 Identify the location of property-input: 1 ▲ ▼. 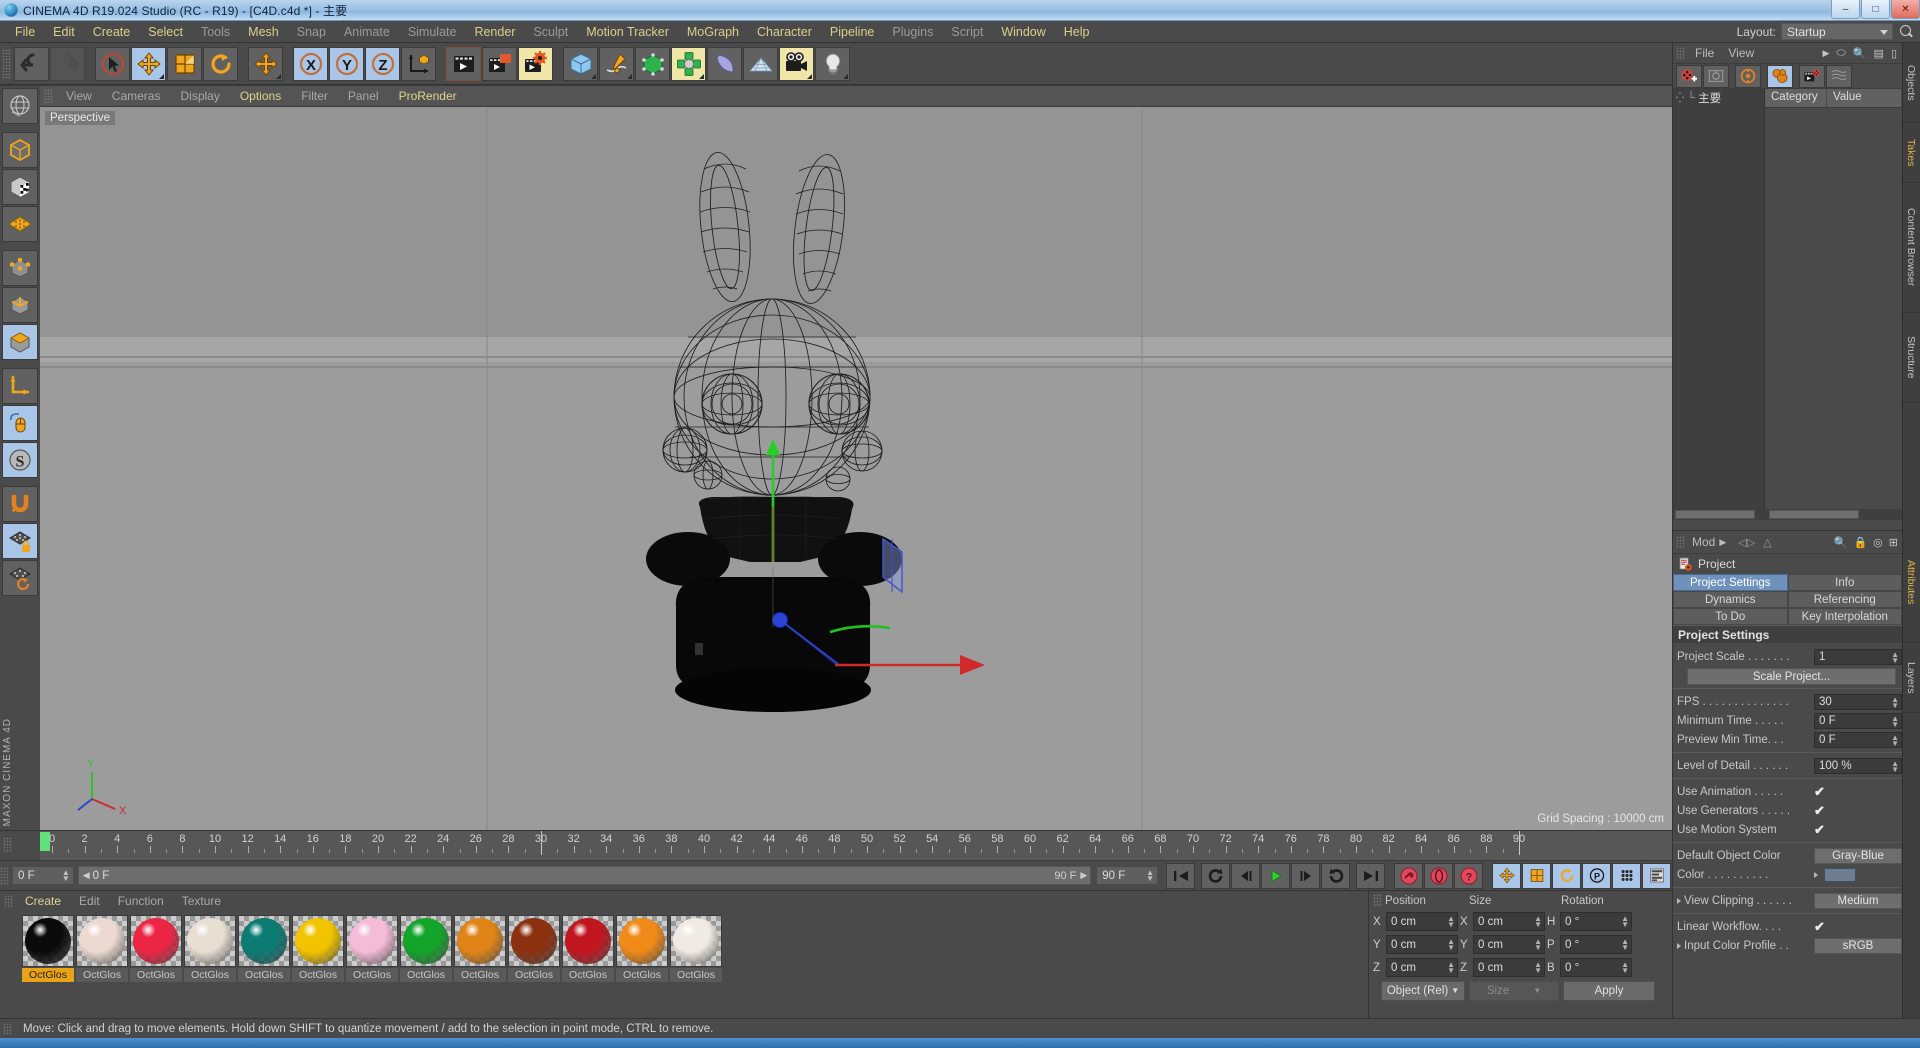
(1858, 656).